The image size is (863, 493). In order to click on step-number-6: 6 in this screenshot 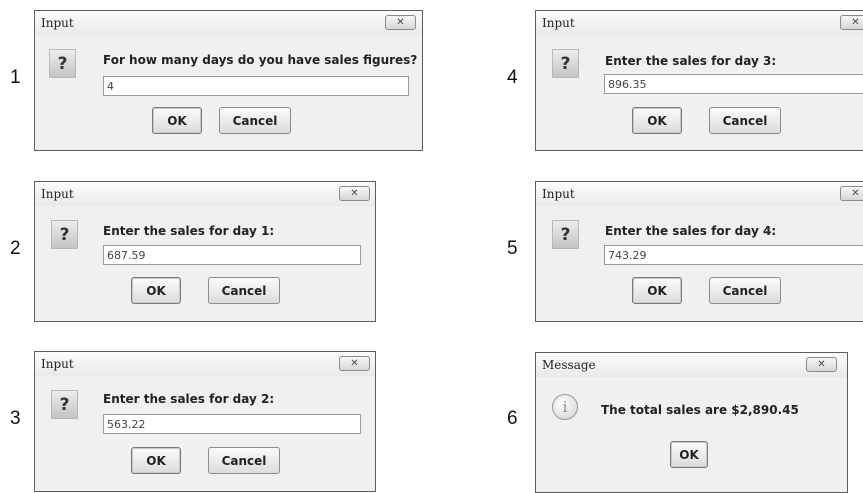, I will do `click(512, 418)`.